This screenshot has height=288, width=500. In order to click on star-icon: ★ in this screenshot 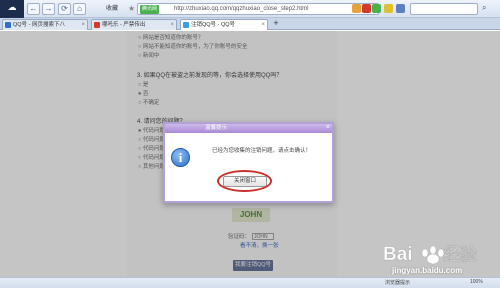, I will do `click(131, 9)`.